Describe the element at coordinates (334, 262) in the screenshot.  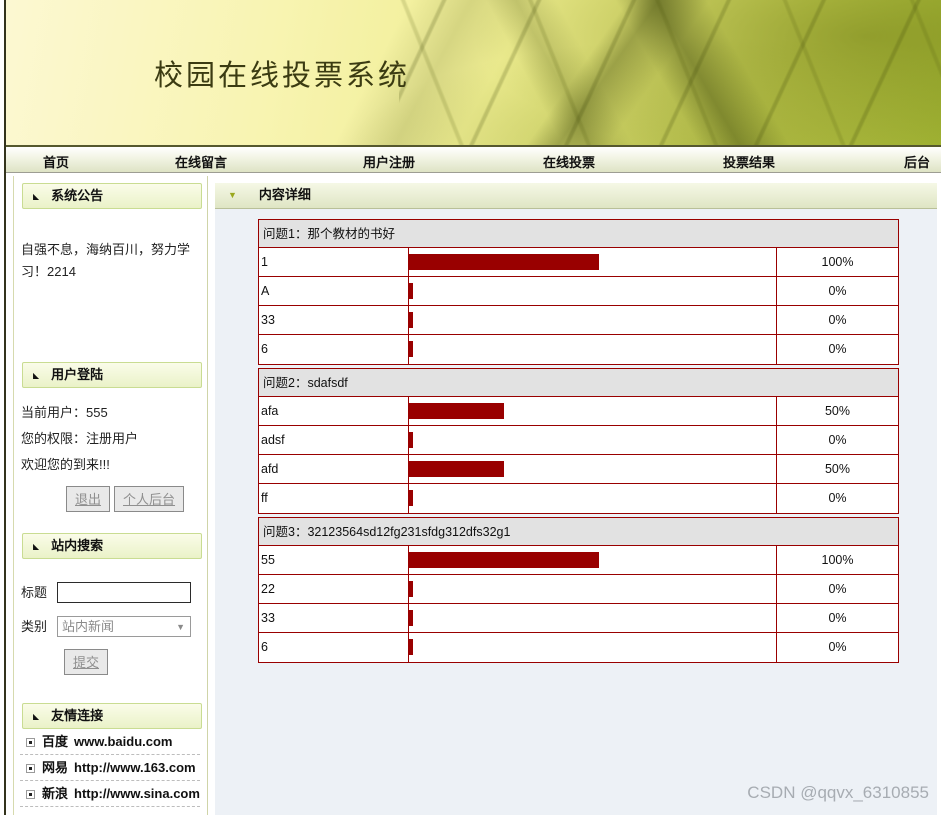
I see `poll-option-label: 1` at that location.